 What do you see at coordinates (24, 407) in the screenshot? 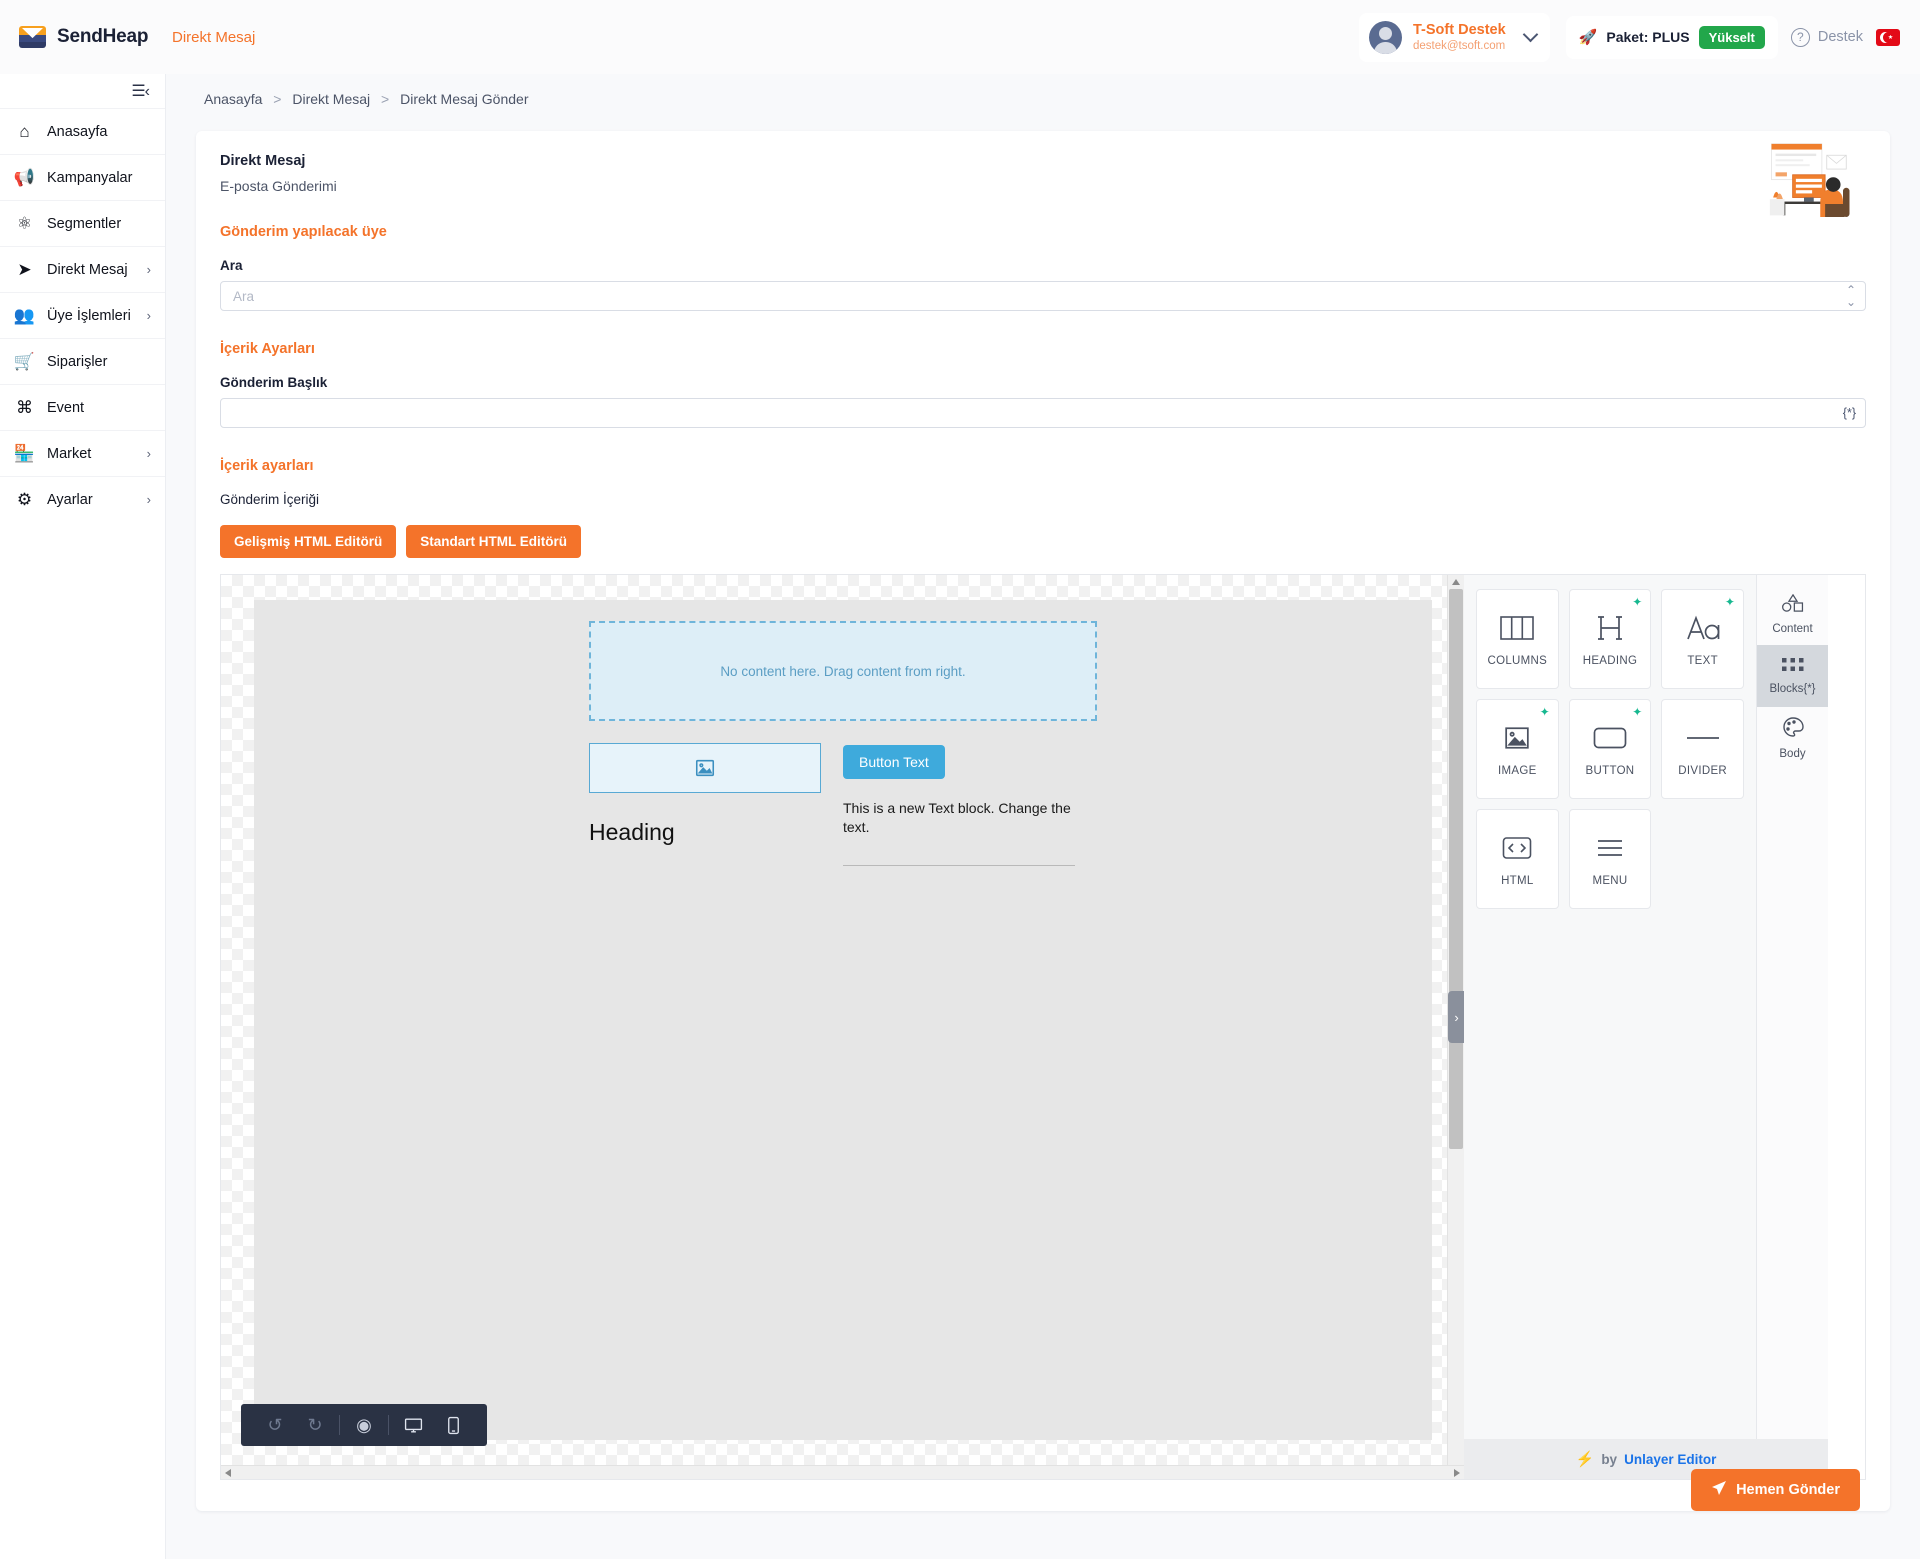
I see `command-icon: ⌘` at bounding box center [24, 407].